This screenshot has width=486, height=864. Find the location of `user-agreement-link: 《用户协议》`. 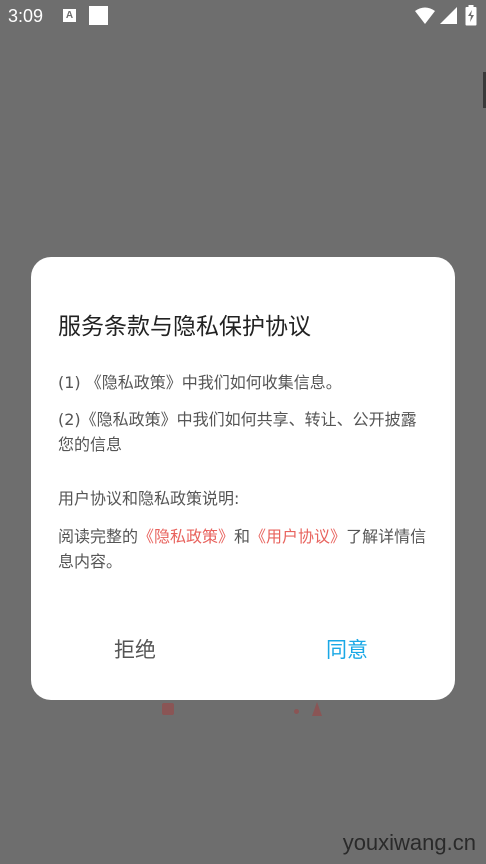

user-agreement-link: 《用户协议》 is located at coordinates (298, 536).